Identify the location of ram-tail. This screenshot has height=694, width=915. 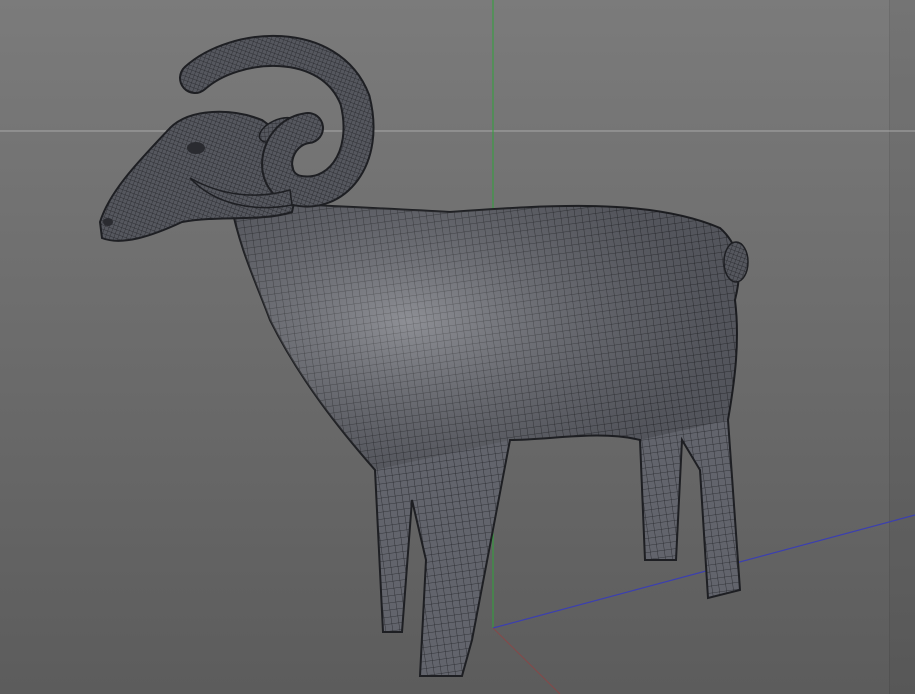
(736, 262).